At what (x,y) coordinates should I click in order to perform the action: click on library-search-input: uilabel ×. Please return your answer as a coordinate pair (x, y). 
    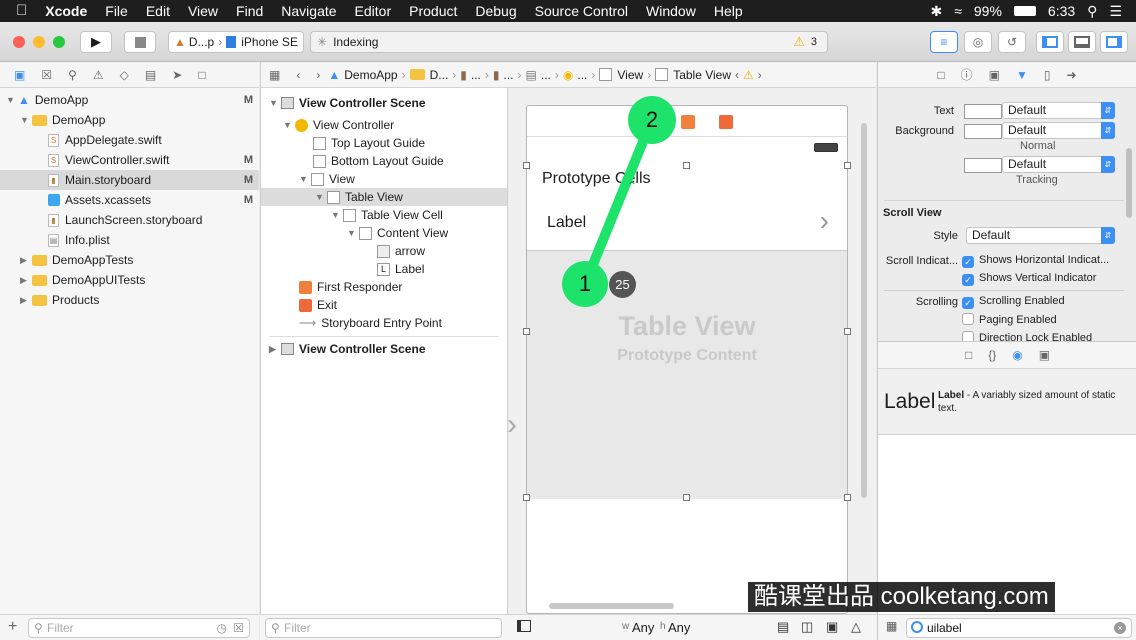
    Looking at the image, I should click on (1019, 628).